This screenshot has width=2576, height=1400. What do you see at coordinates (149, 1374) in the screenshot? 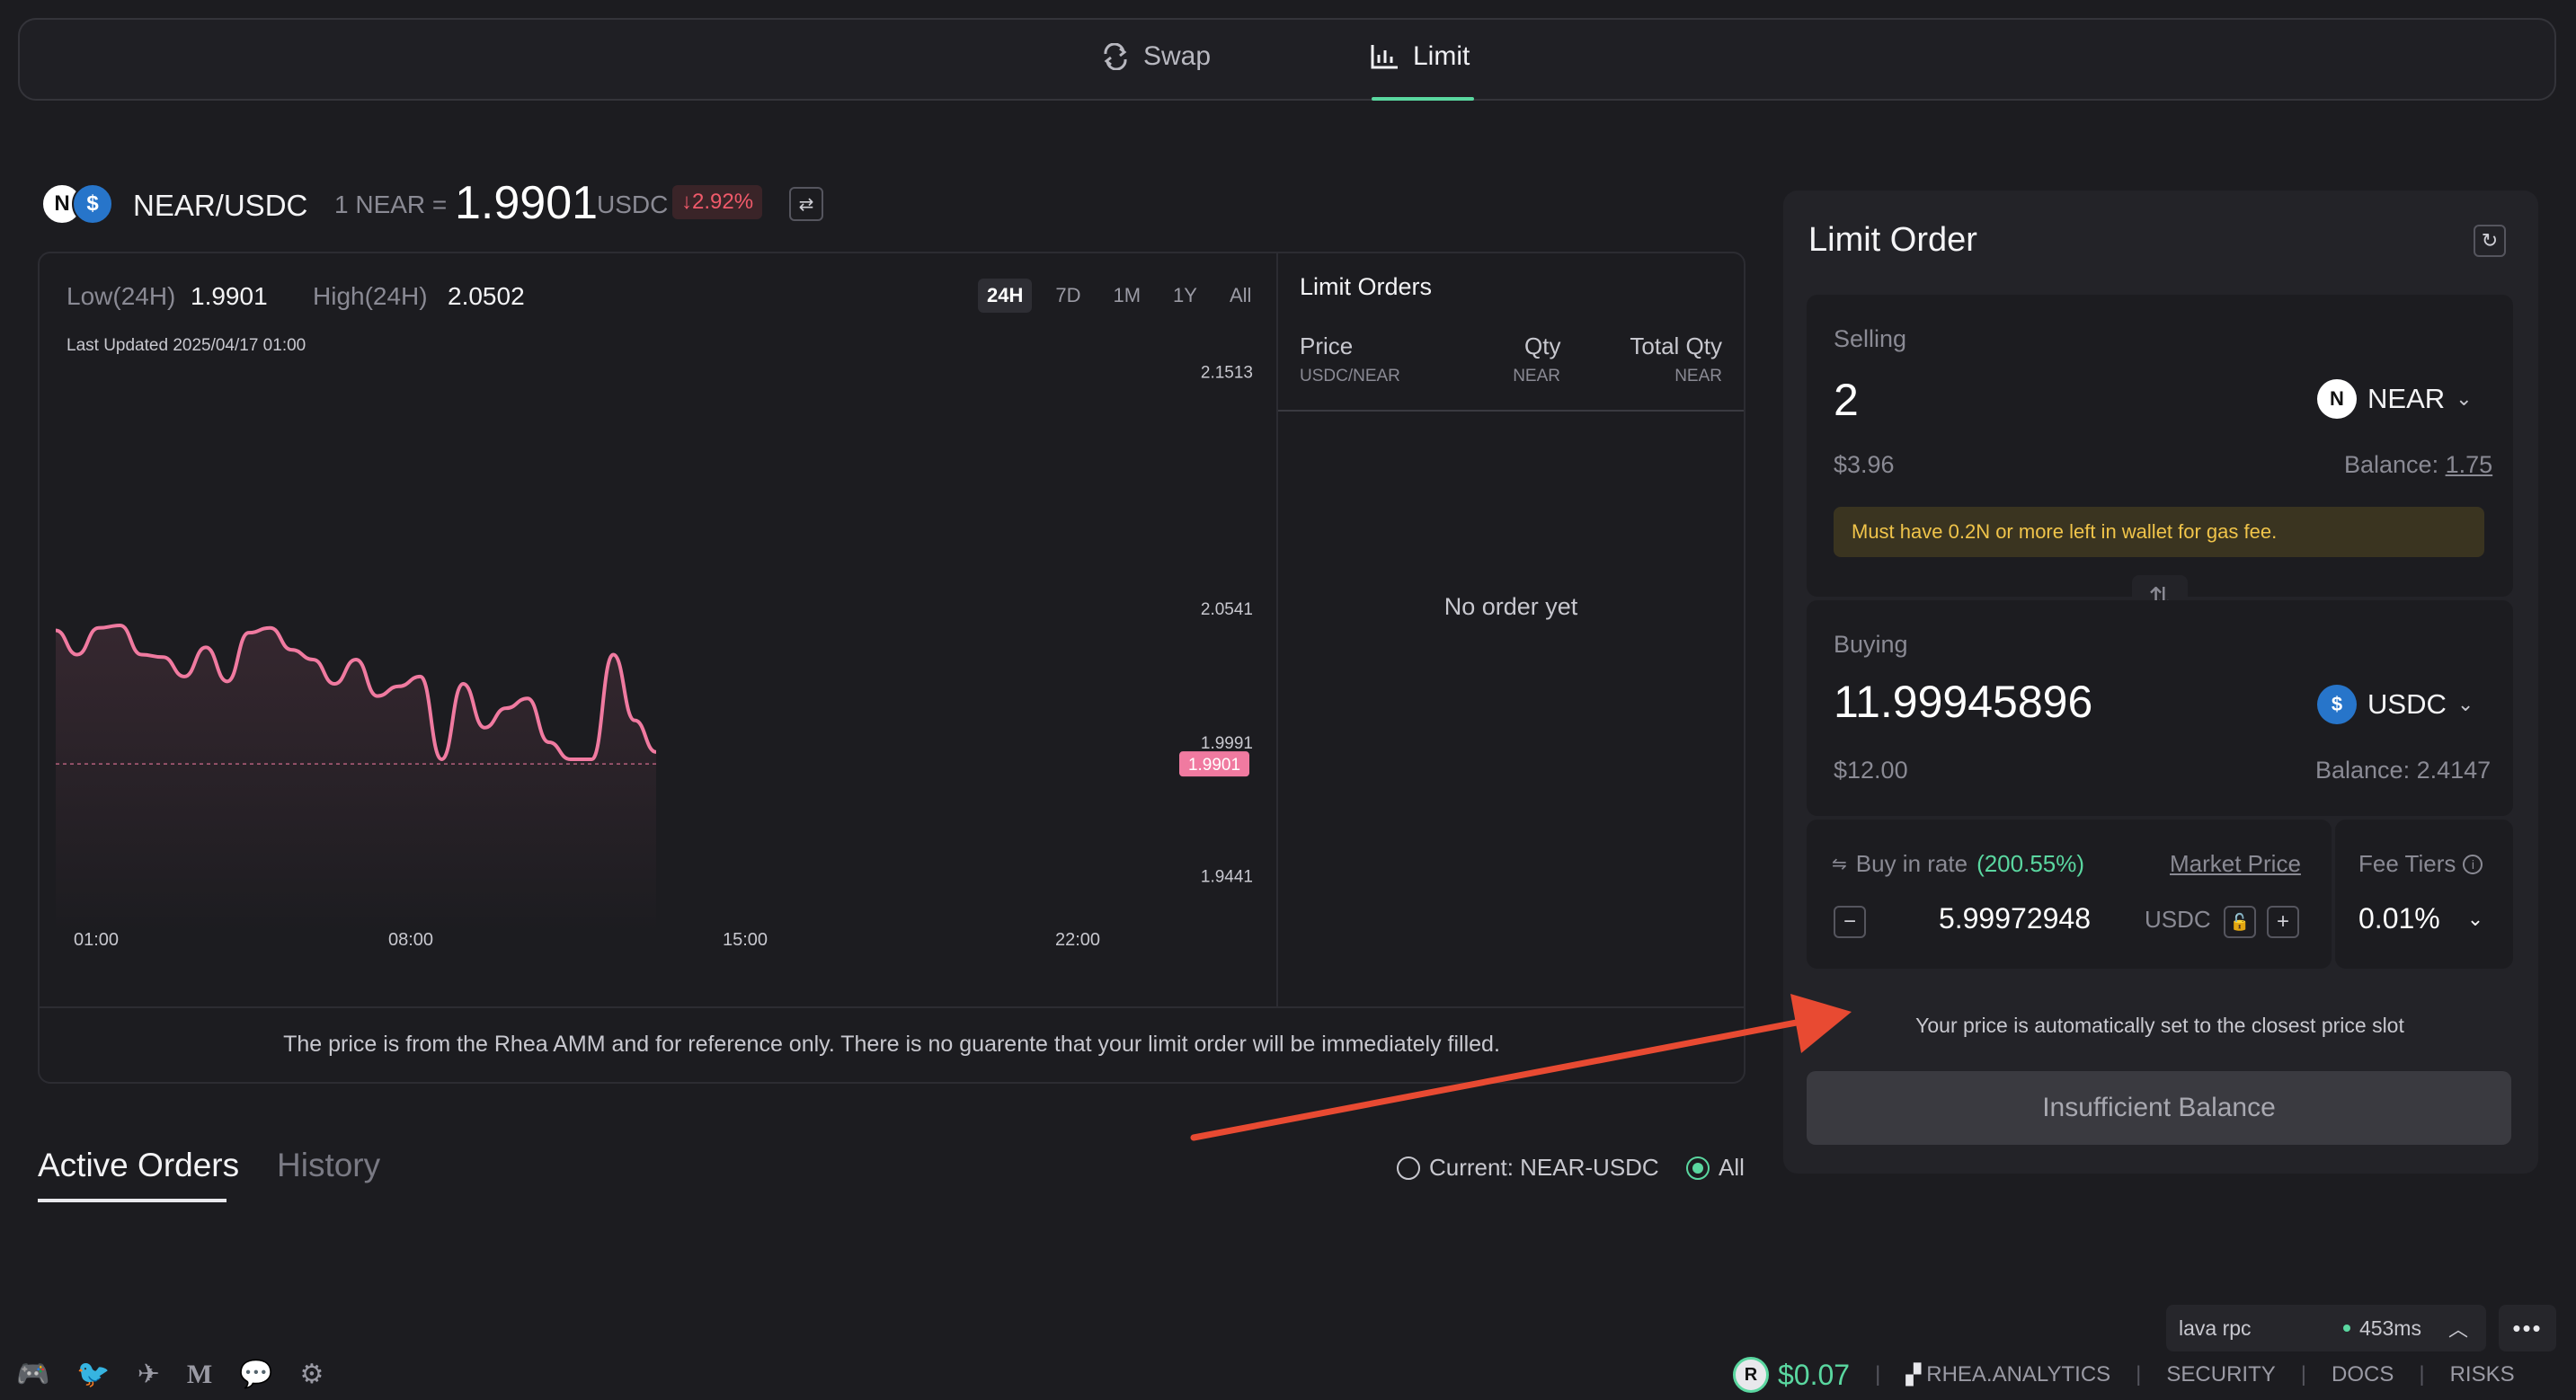
I see `telegram-icon: ✈` at bounding box center [149, 1374].